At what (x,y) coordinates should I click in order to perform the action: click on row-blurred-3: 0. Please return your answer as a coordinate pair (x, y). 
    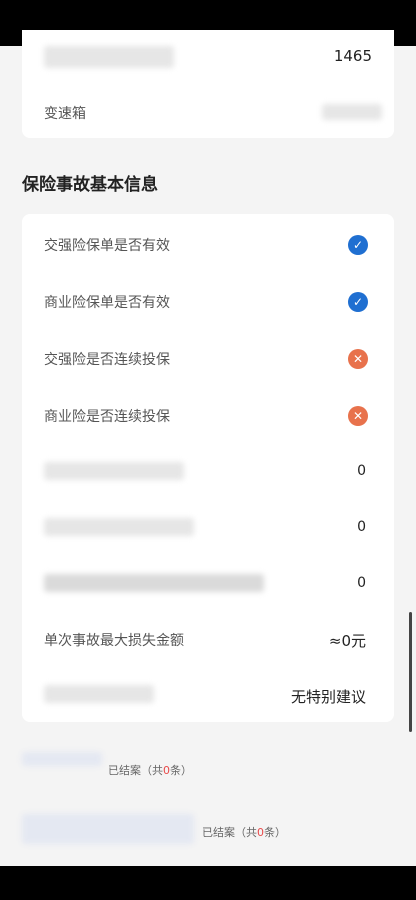
    Looking at the image, I should click on (208, 584).